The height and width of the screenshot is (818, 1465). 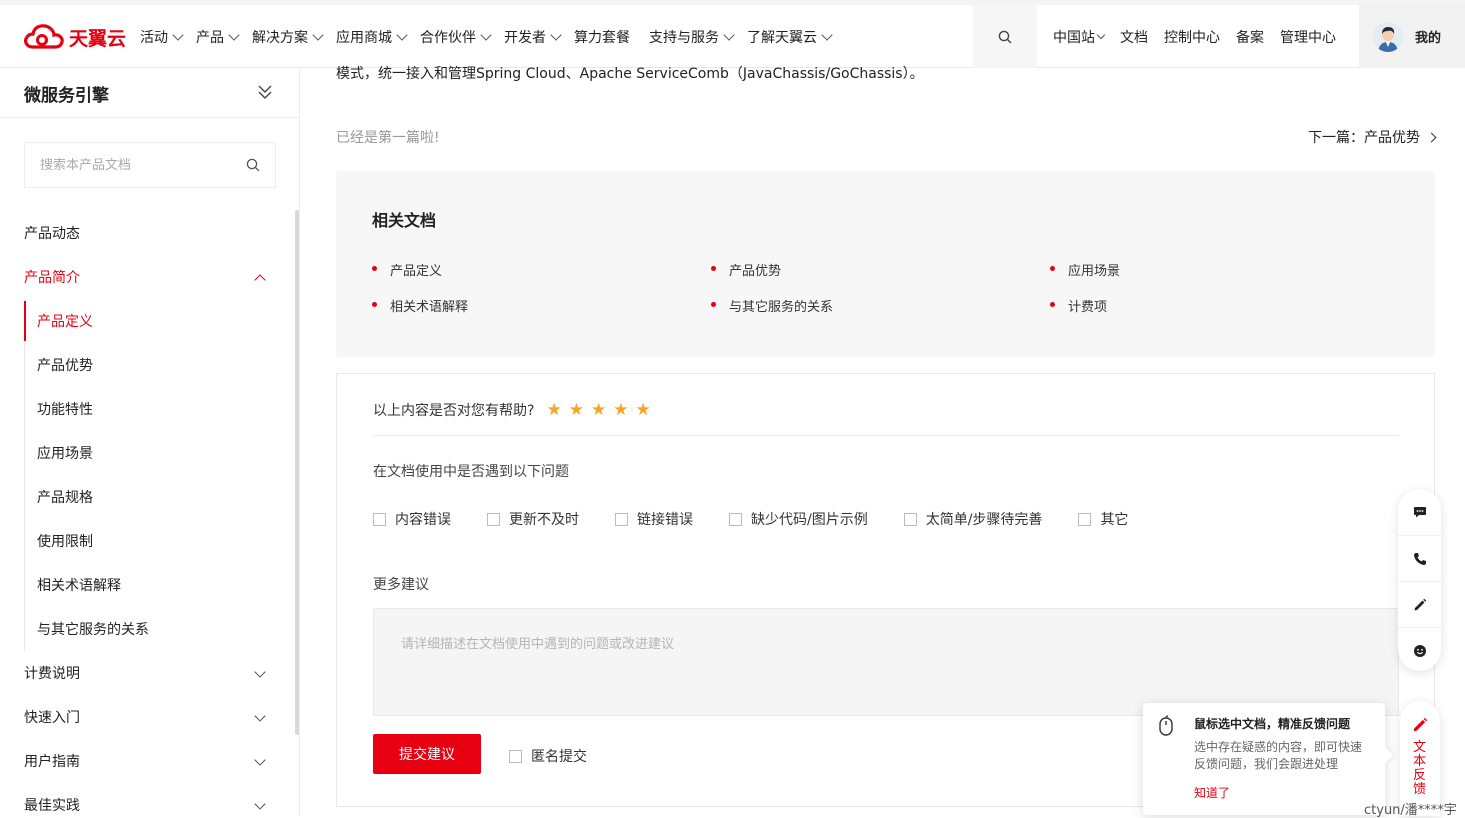 I want to click on nav-item: 支持与服务, so click(x=692, y=37).